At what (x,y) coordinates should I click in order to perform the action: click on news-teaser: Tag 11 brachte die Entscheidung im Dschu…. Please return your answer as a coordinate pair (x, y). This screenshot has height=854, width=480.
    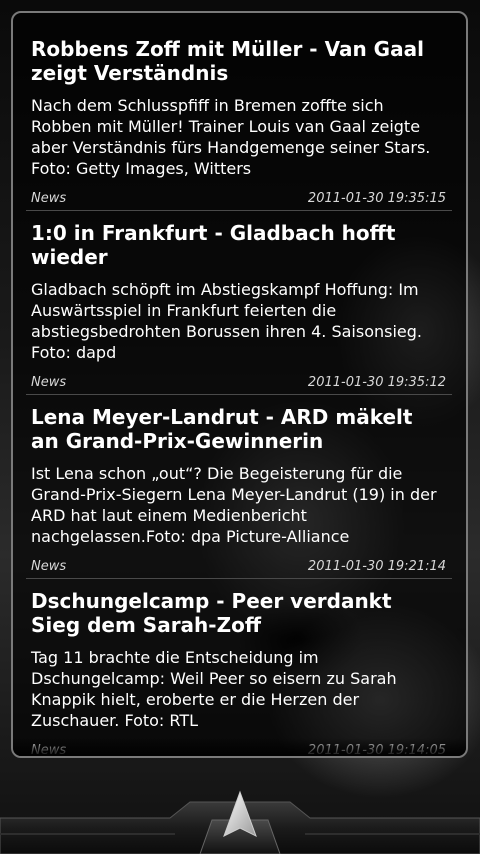
    Looking at the image, I should click on (214, 689).